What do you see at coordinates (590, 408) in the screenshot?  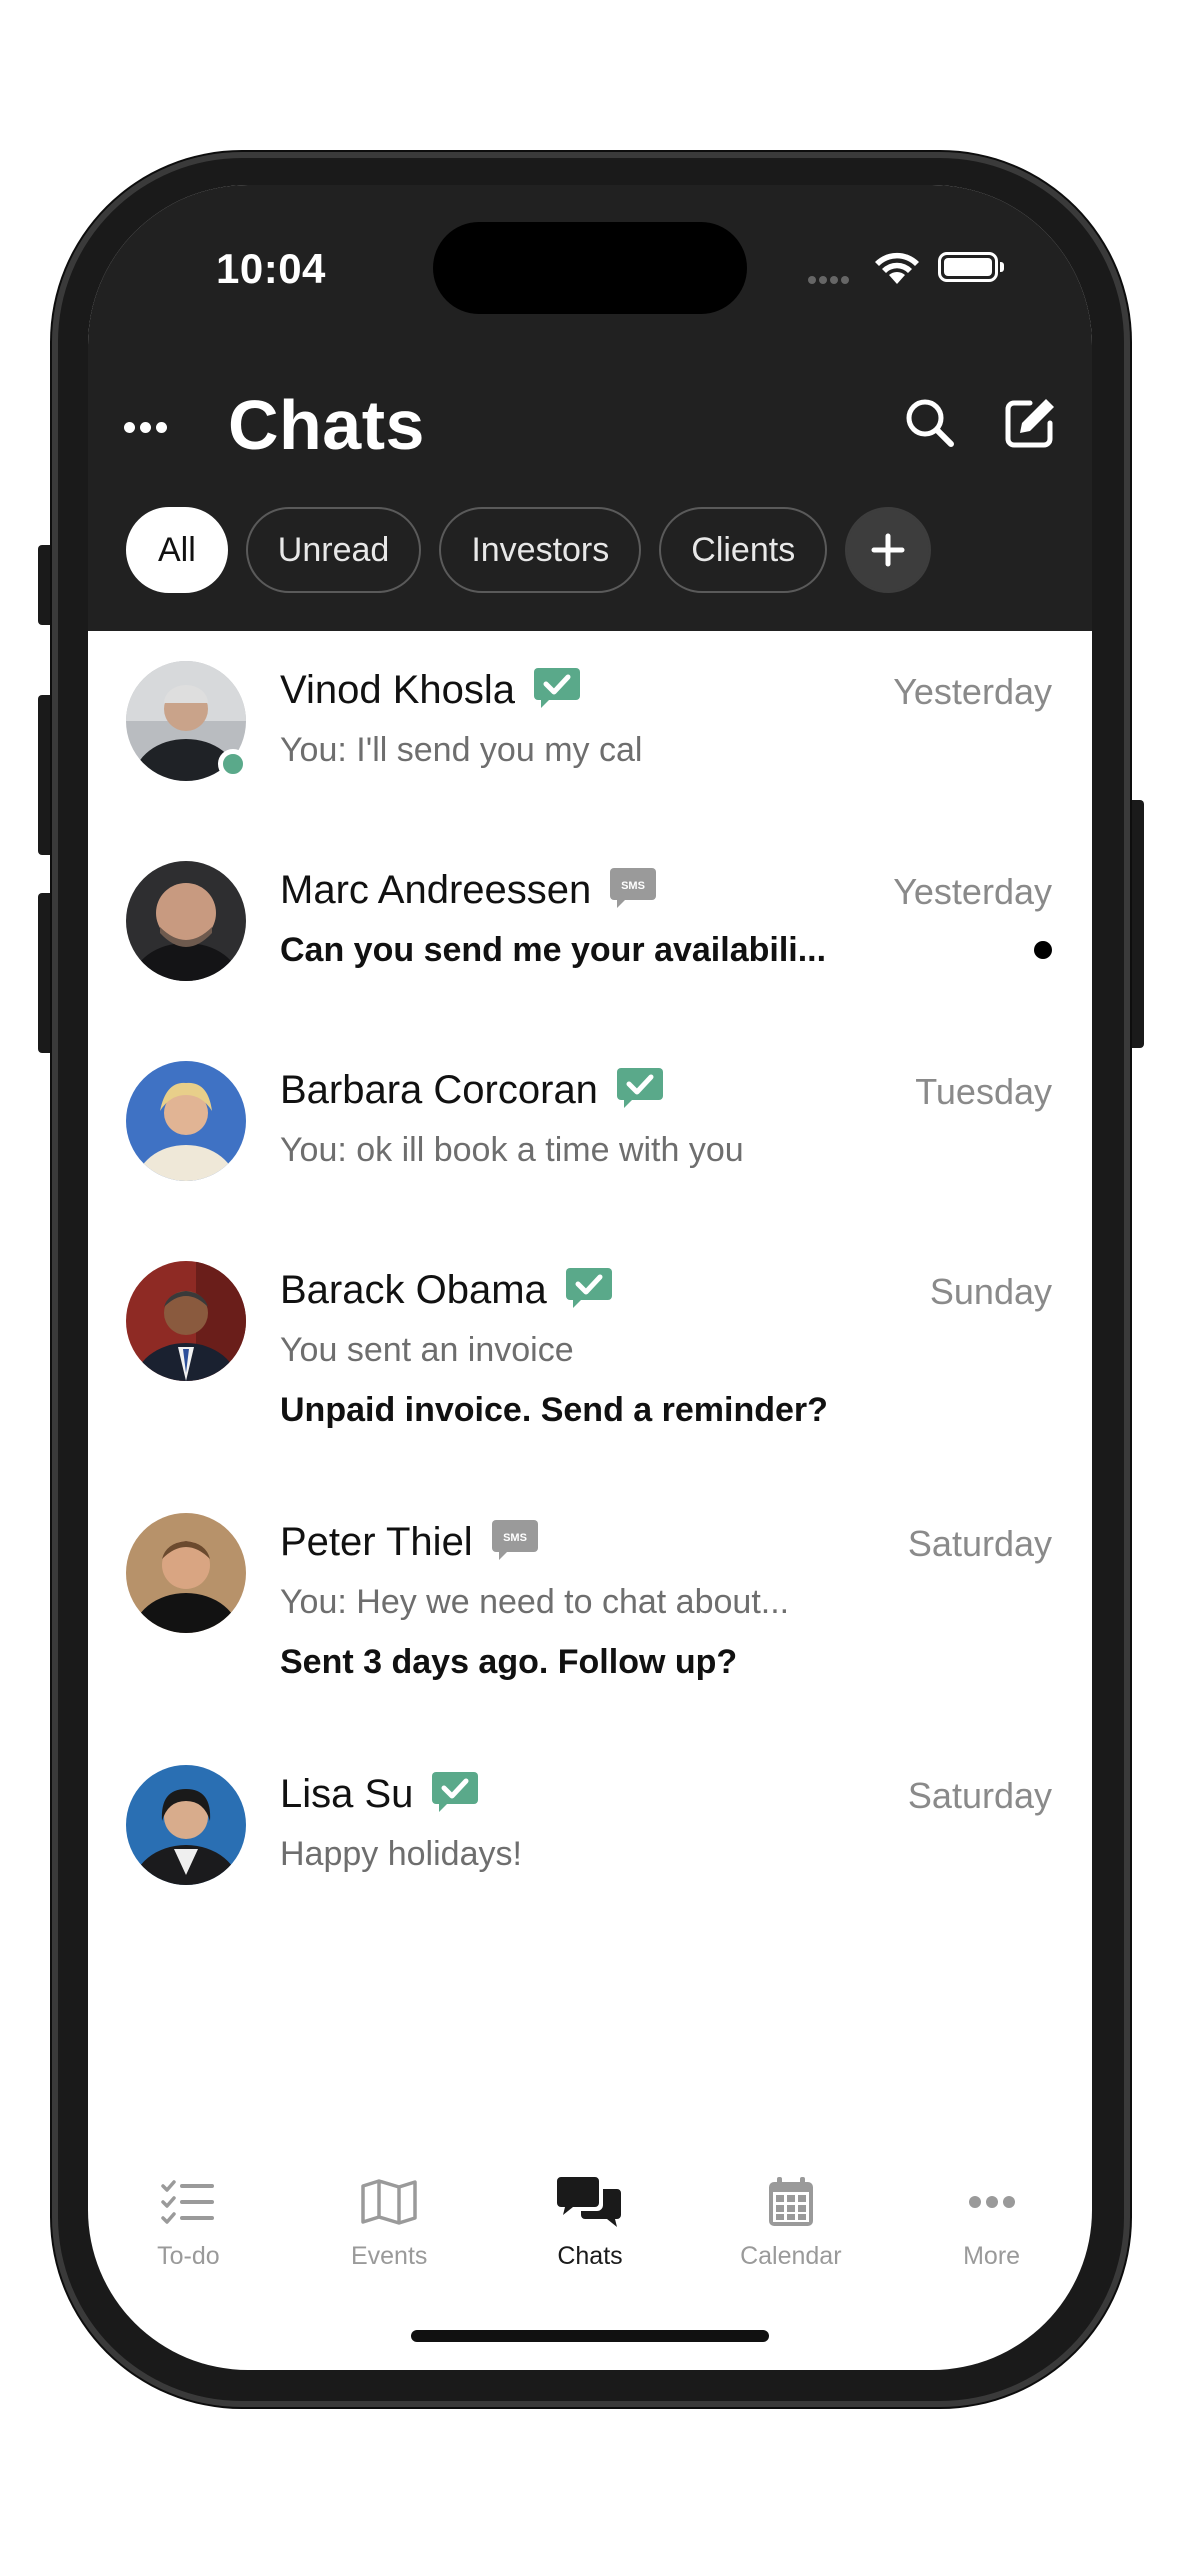 I see `app-header: 10:04 Chats All Unread Investors Clients` at bounding box center [590, 408].